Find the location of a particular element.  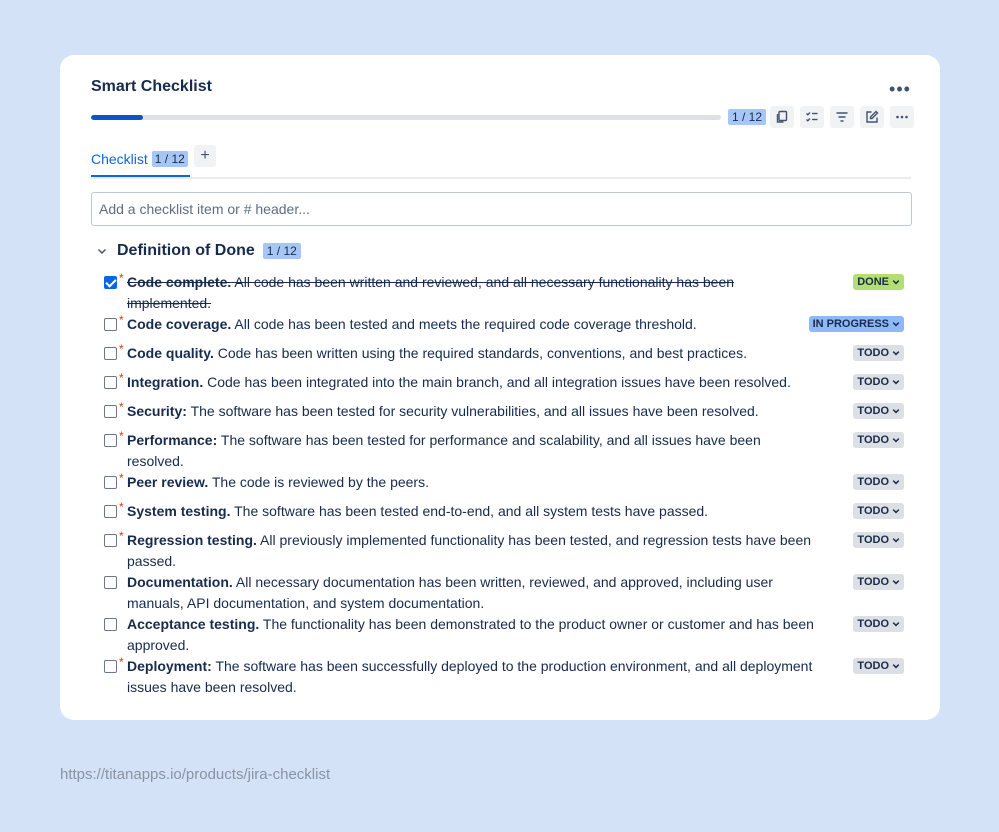

add-item-input is located at coordinates (501, 209).